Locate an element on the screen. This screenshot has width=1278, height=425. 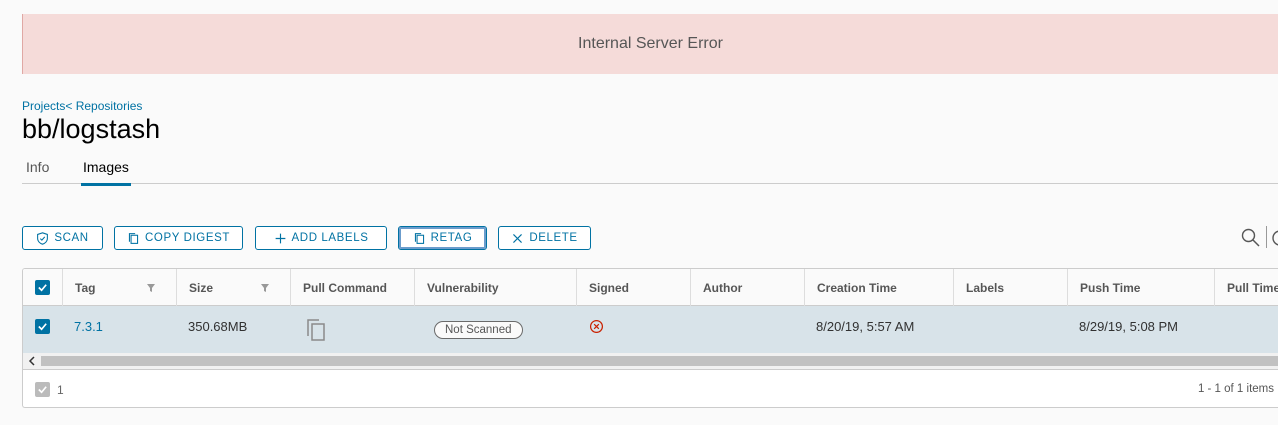
alert-message: Internal Server Error is located at coordinates (650, 43).